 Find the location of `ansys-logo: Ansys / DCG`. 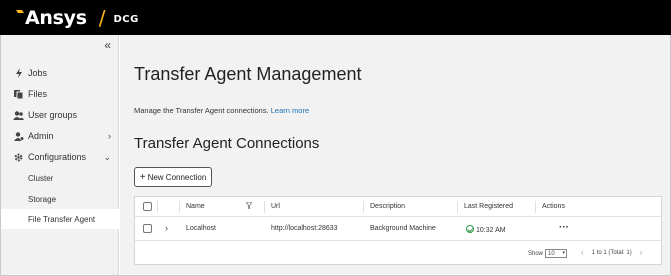

ansys-logo: Ansys / DCG is located at coordinates (76, 18).